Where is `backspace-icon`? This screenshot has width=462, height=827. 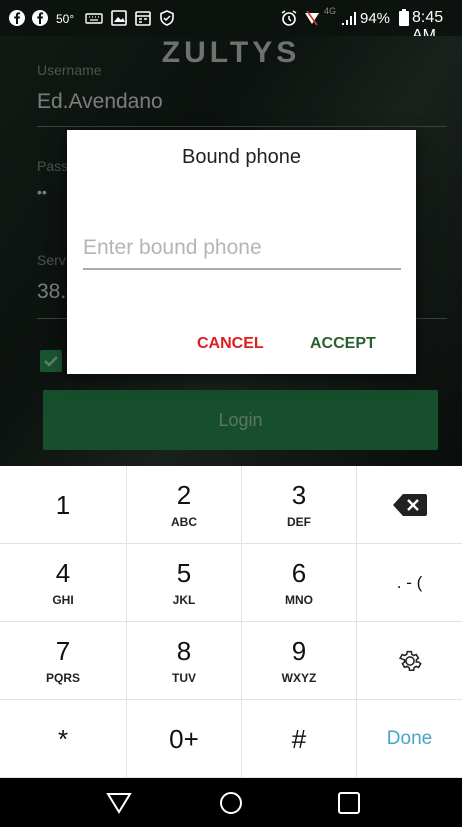 backspace-icon is located at coordinates (409, 504).